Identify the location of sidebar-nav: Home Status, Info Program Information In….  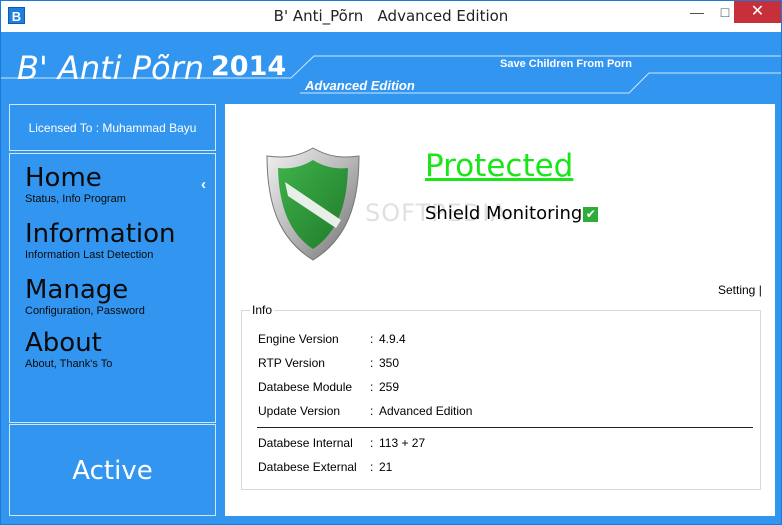
(112, 288).